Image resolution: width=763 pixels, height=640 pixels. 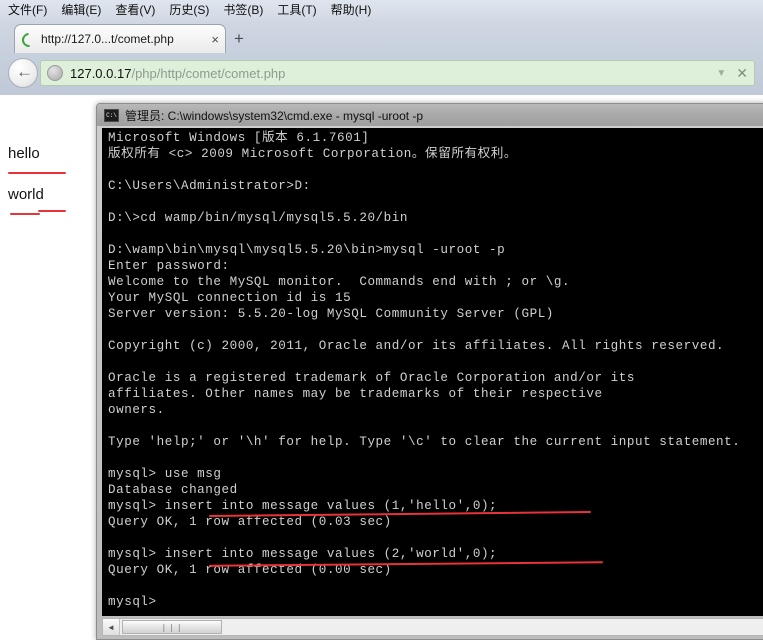 I want to click on address-bar: 127.0.0.17/php/http/comet/comet.php ▼ ✕, so click(x=397, y=73).